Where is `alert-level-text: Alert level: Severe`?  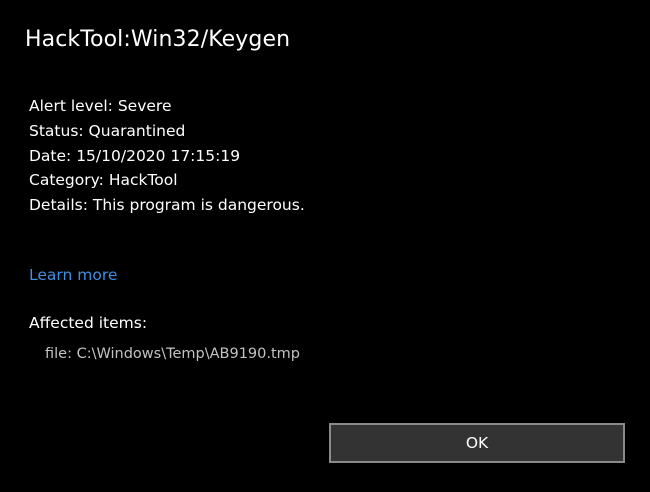 alert-level-text: Alert level: Severe is located at coordinates (100, 106).